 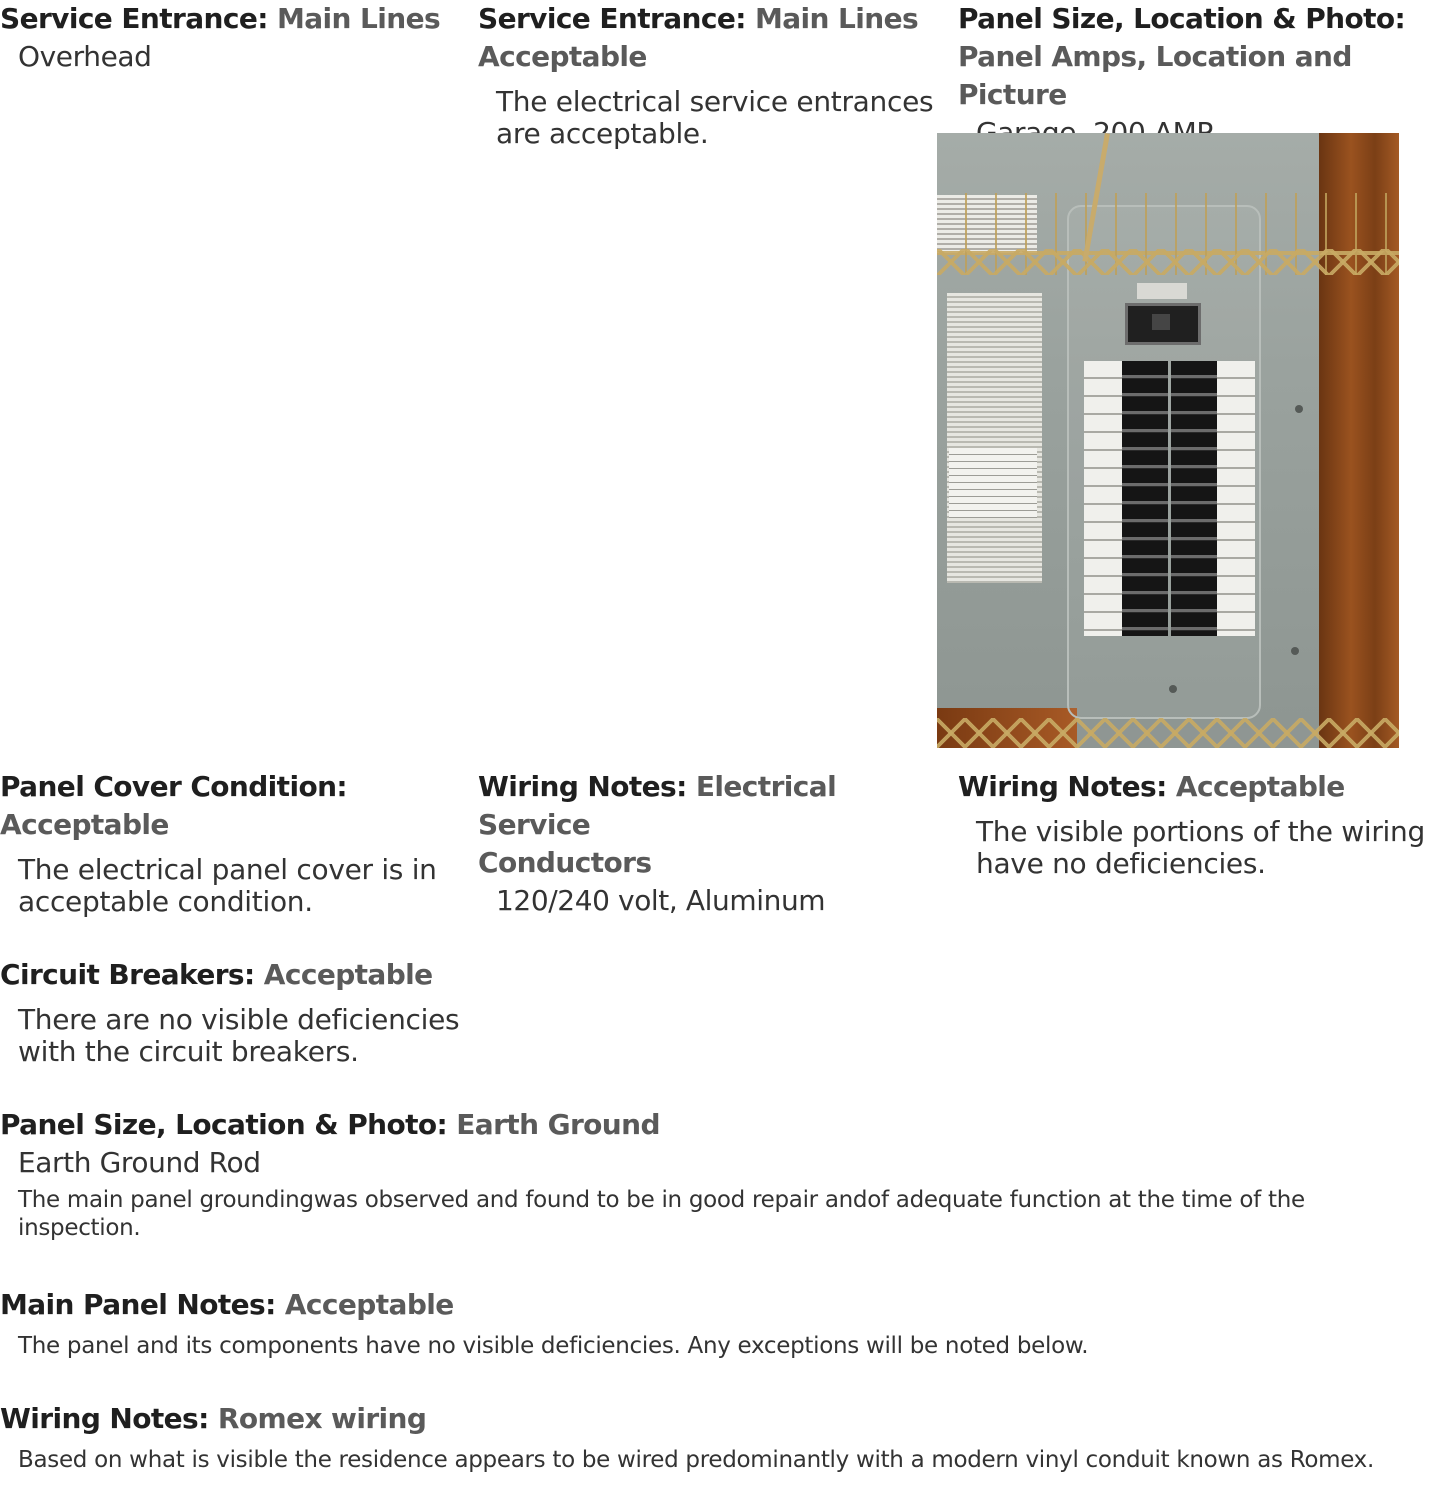 What do you see at coordinates (188, 1051) in the screenshot?
I see `comment-line: with the circuit breakers.` at bounding box center [188, 1051].